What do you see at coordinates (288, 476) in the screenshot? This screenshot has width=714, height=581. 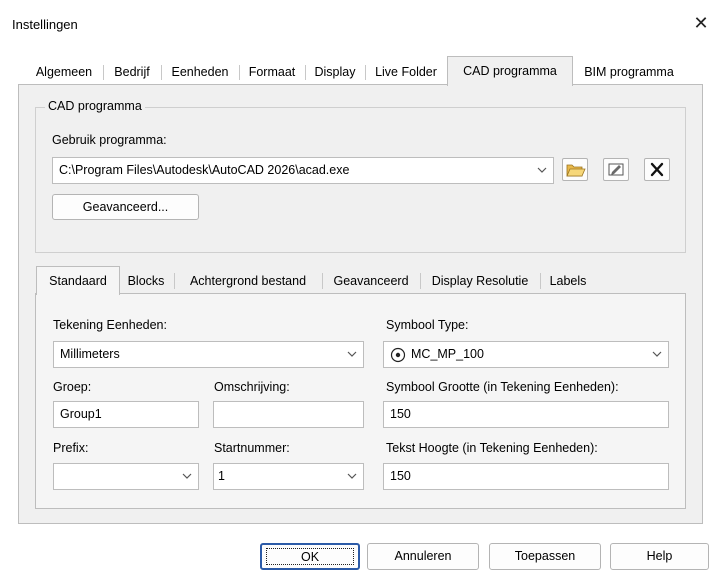 I see `start-number-select: 1` at bounding box center [288, 476].